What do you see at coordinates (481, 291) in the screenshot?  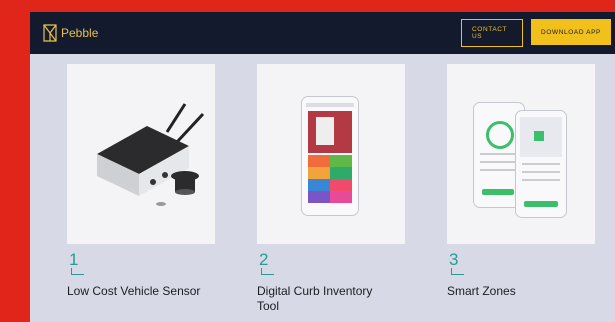 I see `card-title: Smart Zones` at bounding box center [481, 291].